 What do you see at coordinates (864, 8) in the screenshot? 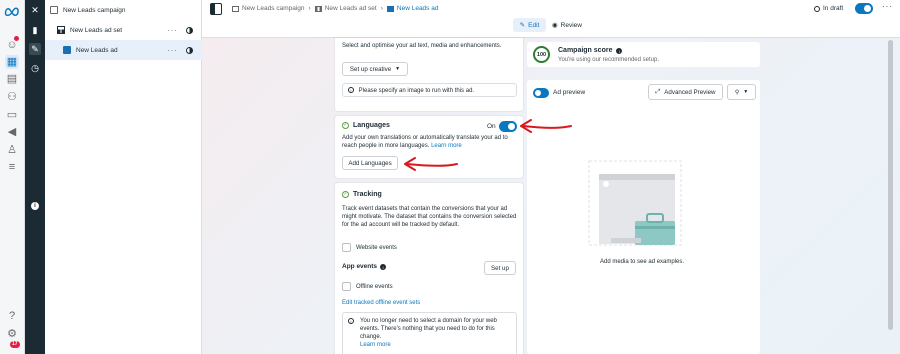
I see `publish-toggle` at bounding box center [864, 8].